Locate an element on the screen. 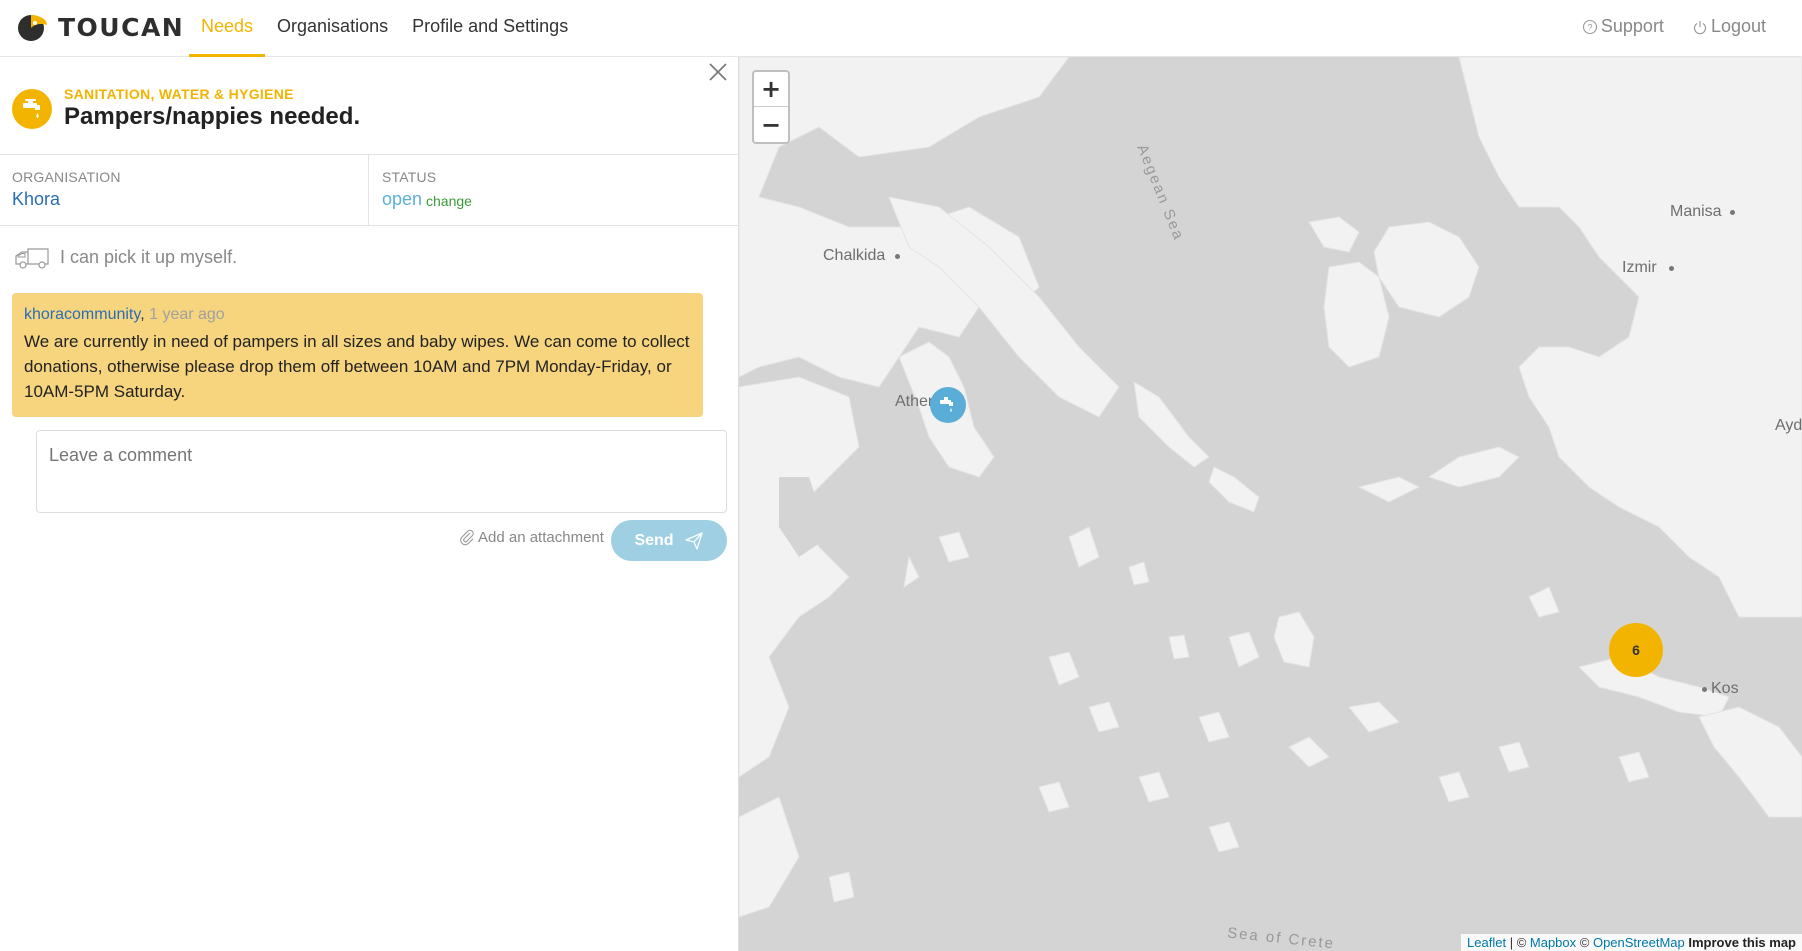 This screenshot has width=1802, height=951. pickup-info: I can pick it up myself. is located at coordinates (125, 257).